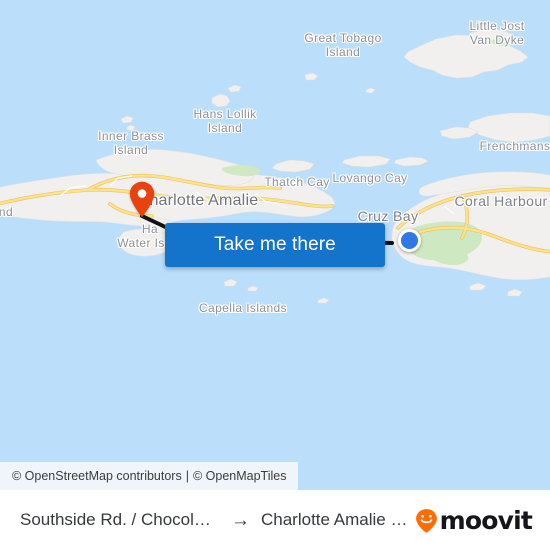 The image size is (550, 550). I want to click on map-pin-icon, so click(142, 199).